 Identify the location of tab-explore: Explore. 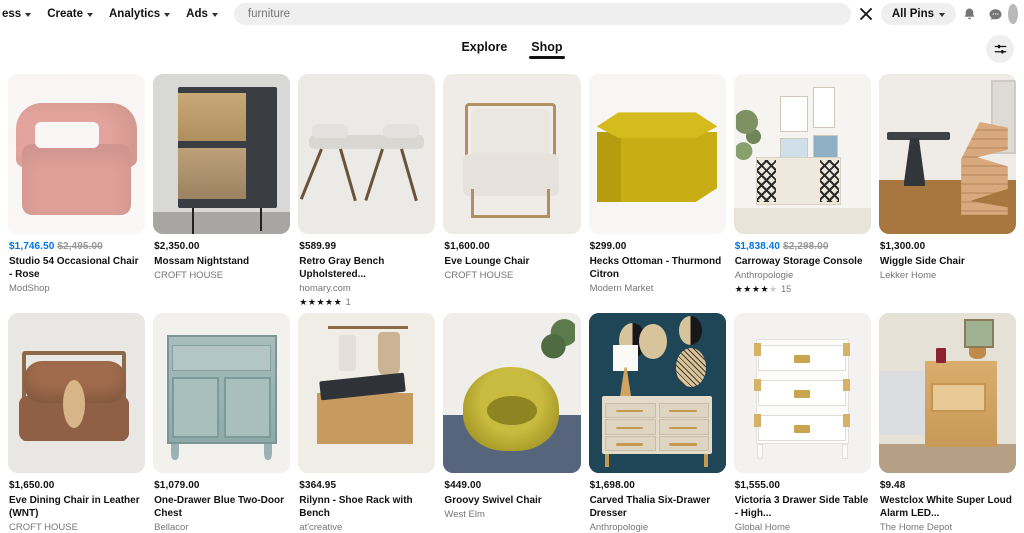
(484, 49).